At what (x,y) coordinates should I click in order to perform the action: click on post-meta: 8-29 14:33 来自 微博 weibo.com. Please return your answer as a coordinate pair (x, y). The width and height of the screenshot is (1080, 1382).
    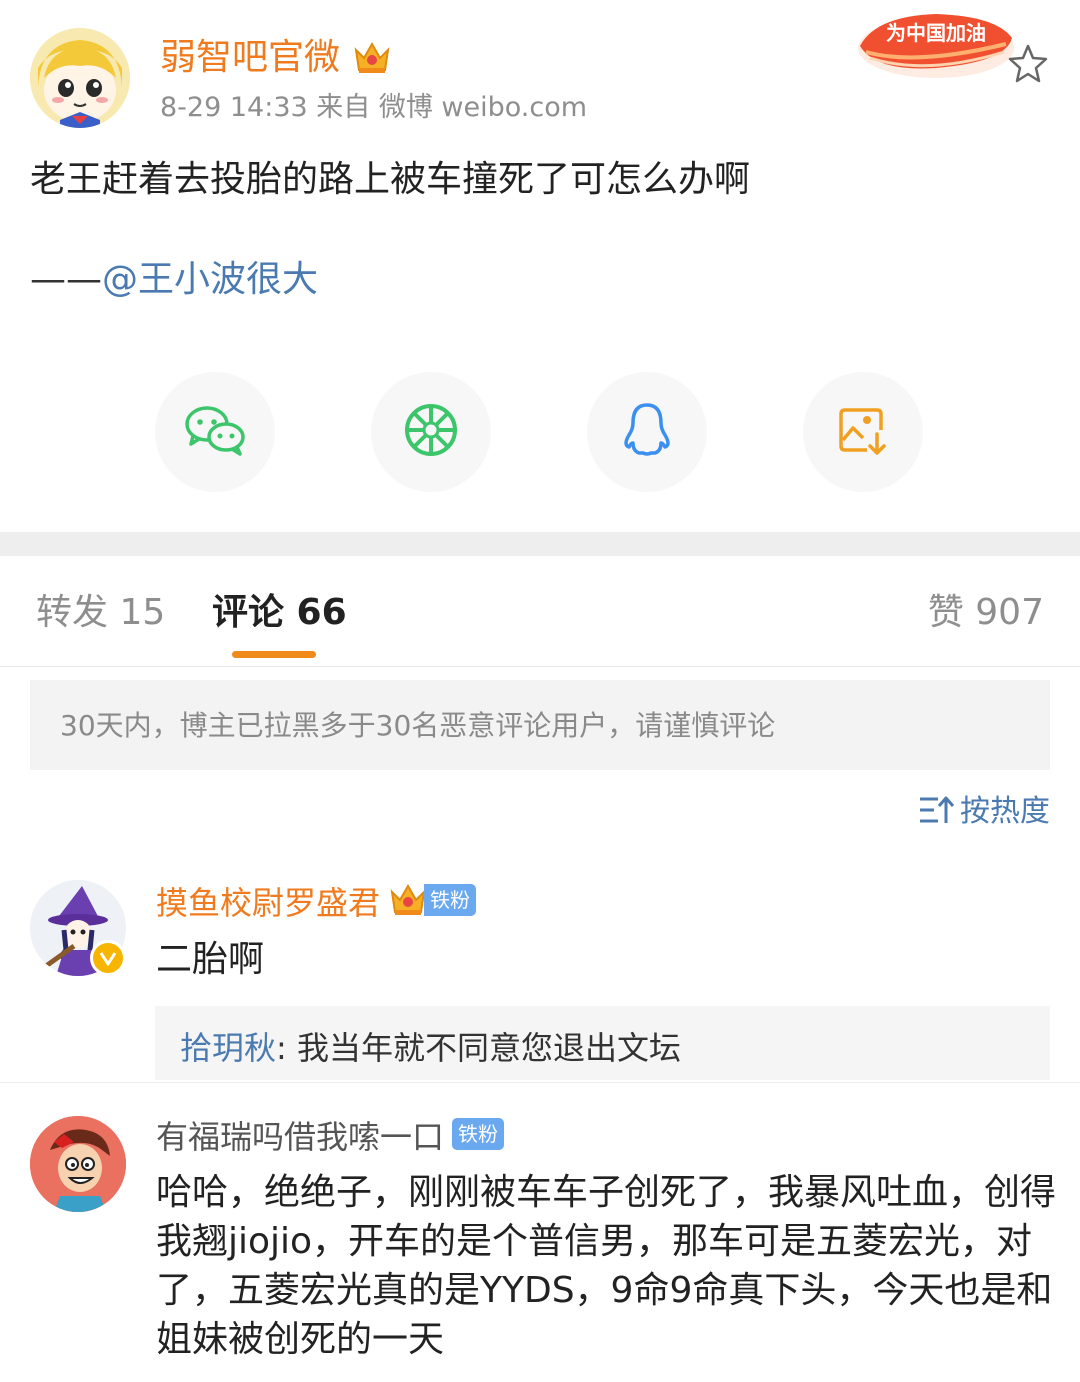
    Looking at the image, I should click on (374, 107).